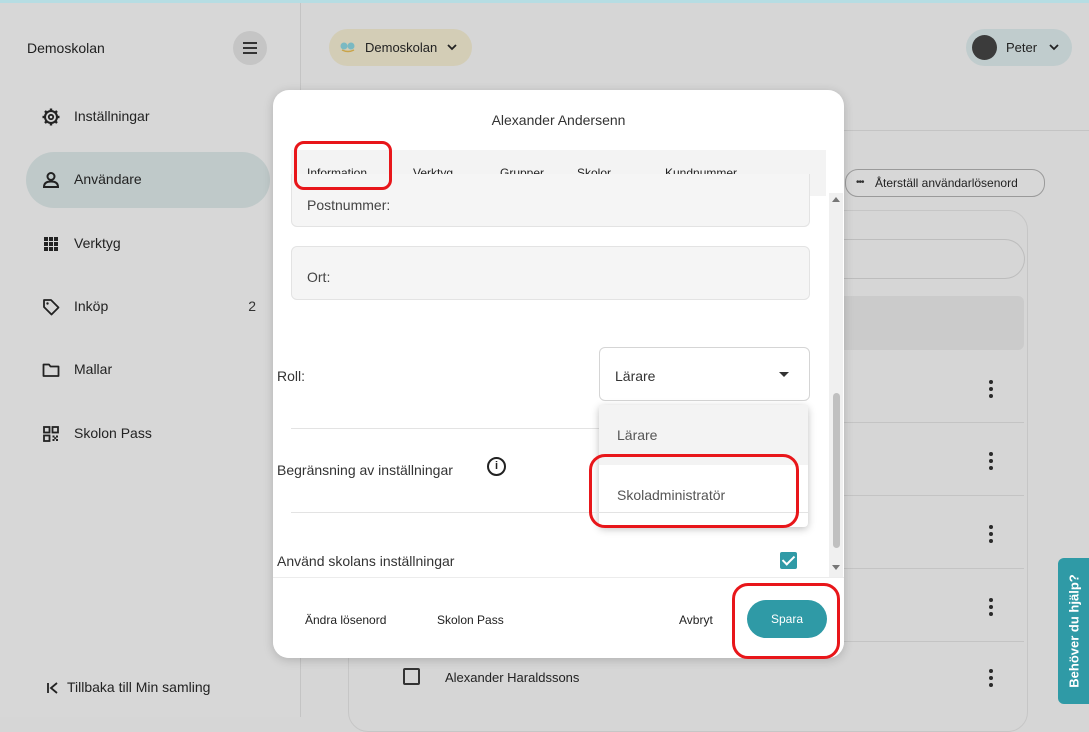 The height and width of the screenshot is (732, 1089). I want to click on restriction-label: Begränsning av inställningar, so click(365, 470).